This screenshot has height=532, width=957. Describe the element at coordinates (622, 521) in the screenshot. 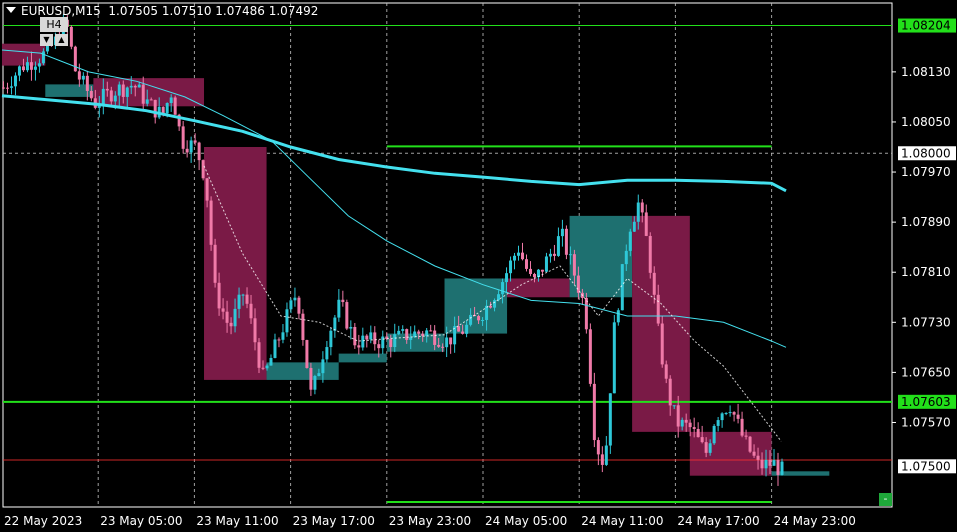

I see `x-tick-label: 24 May 11:00` at that location.